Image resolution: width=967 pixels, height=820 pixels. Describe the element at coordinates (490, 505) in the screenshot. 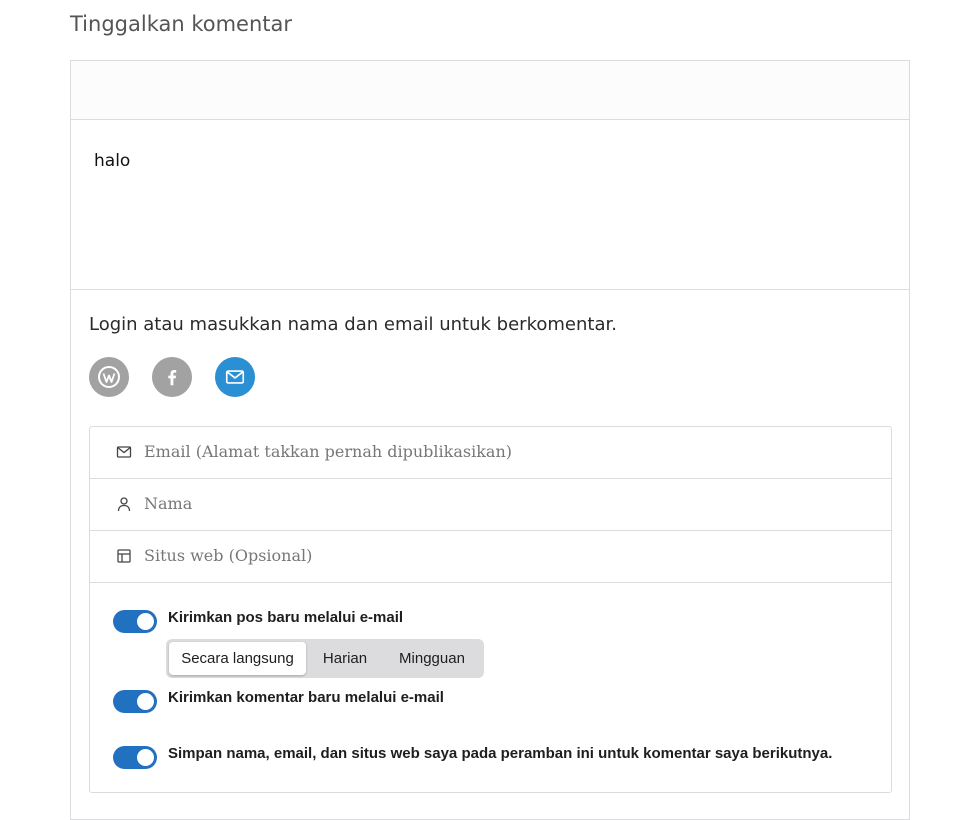

I see `name-field: Nama` at that location.